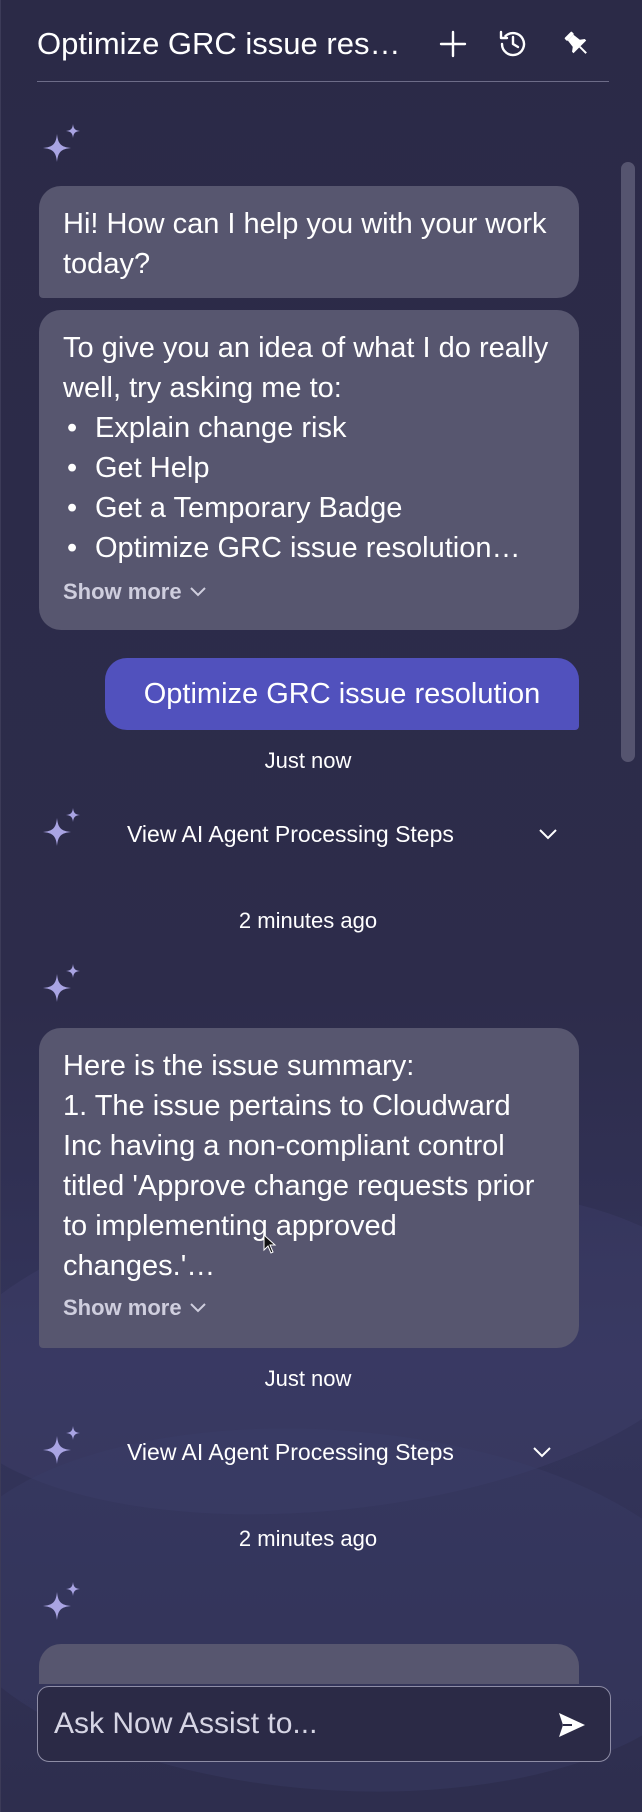  I want to click on history-button, so click(513, 44).